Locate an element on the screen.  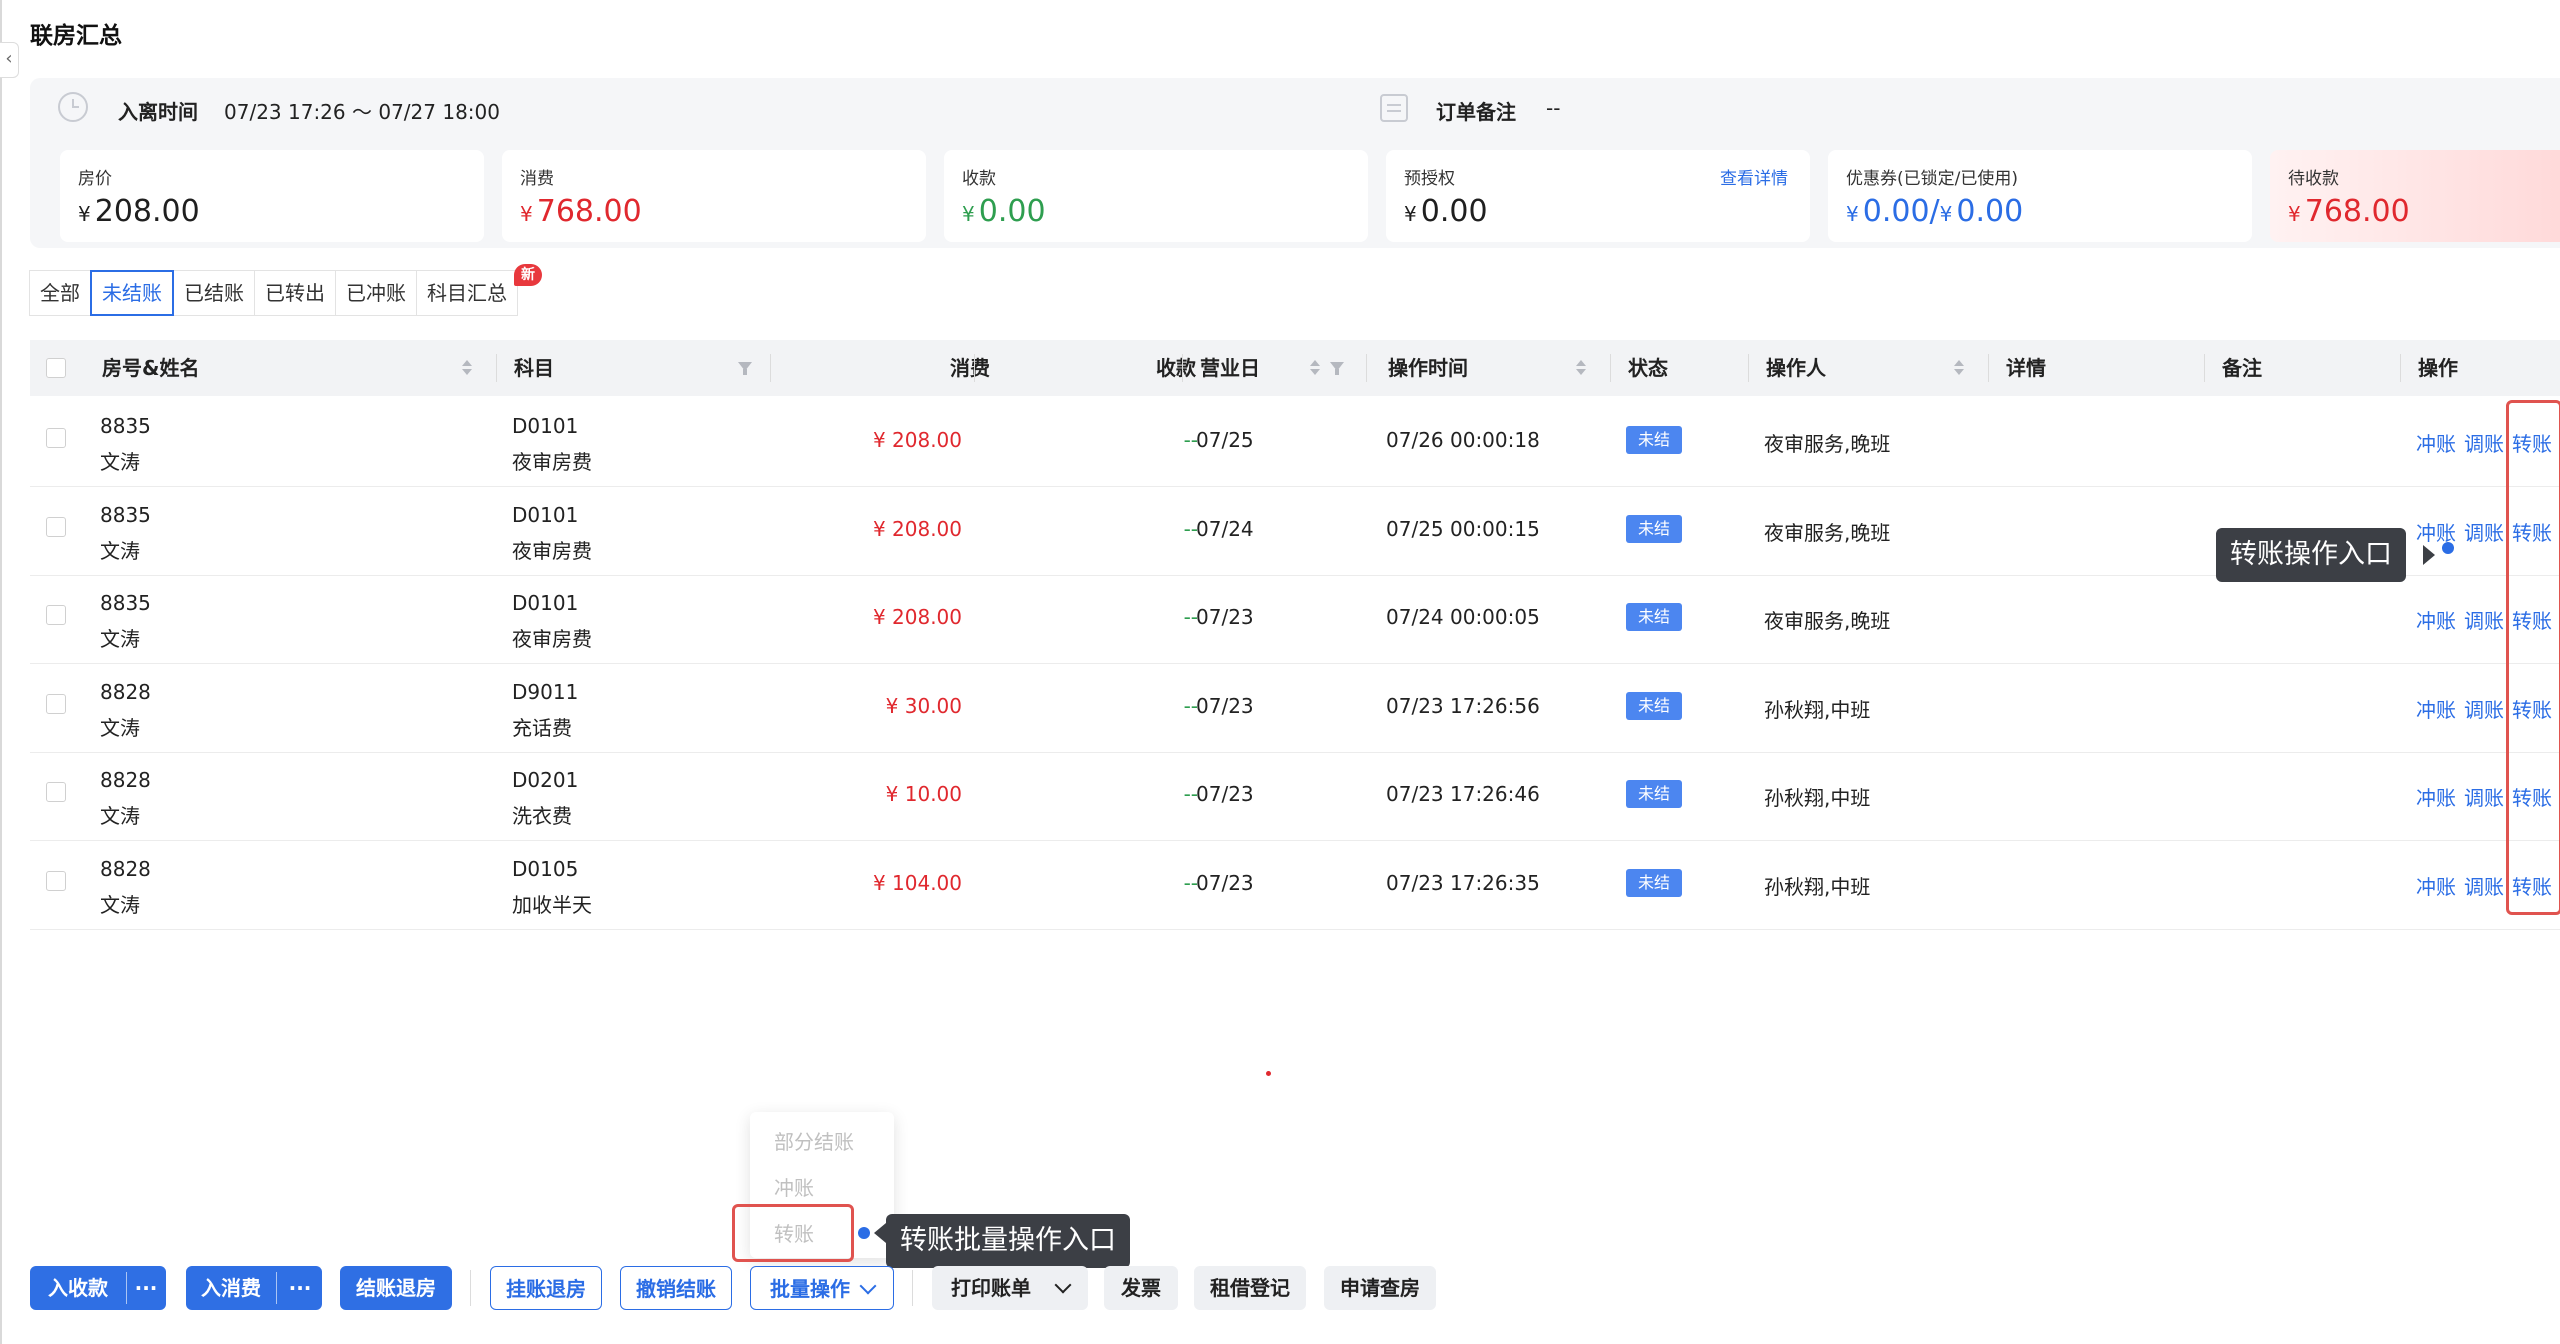
toolbar-divider is located at coordinates (470, 1288).